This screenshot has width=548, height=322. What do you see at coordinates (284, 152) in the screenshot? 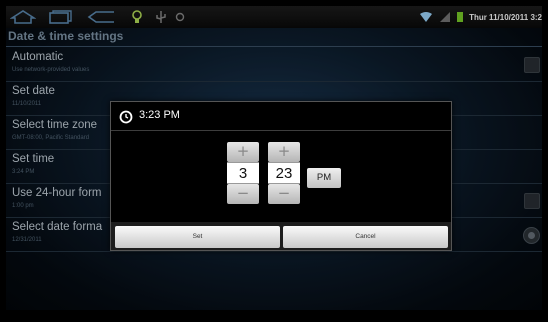
I see `minute-increment-button: +` at bounding box center [284, 152].